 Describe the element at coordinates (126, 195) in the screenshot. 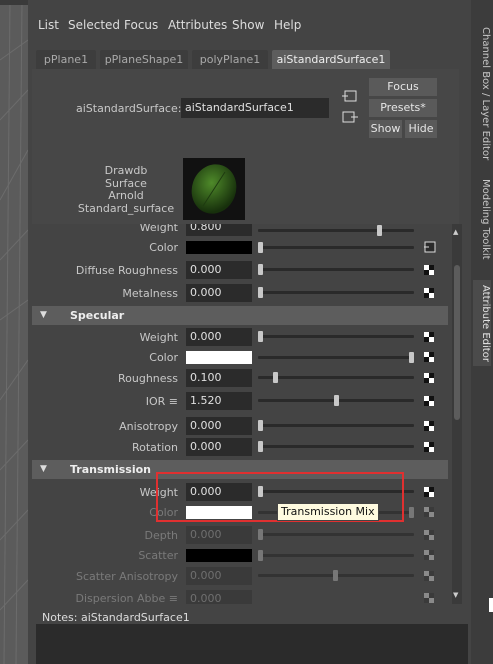

I see `swatch-caption-line: Arnold` at that location.